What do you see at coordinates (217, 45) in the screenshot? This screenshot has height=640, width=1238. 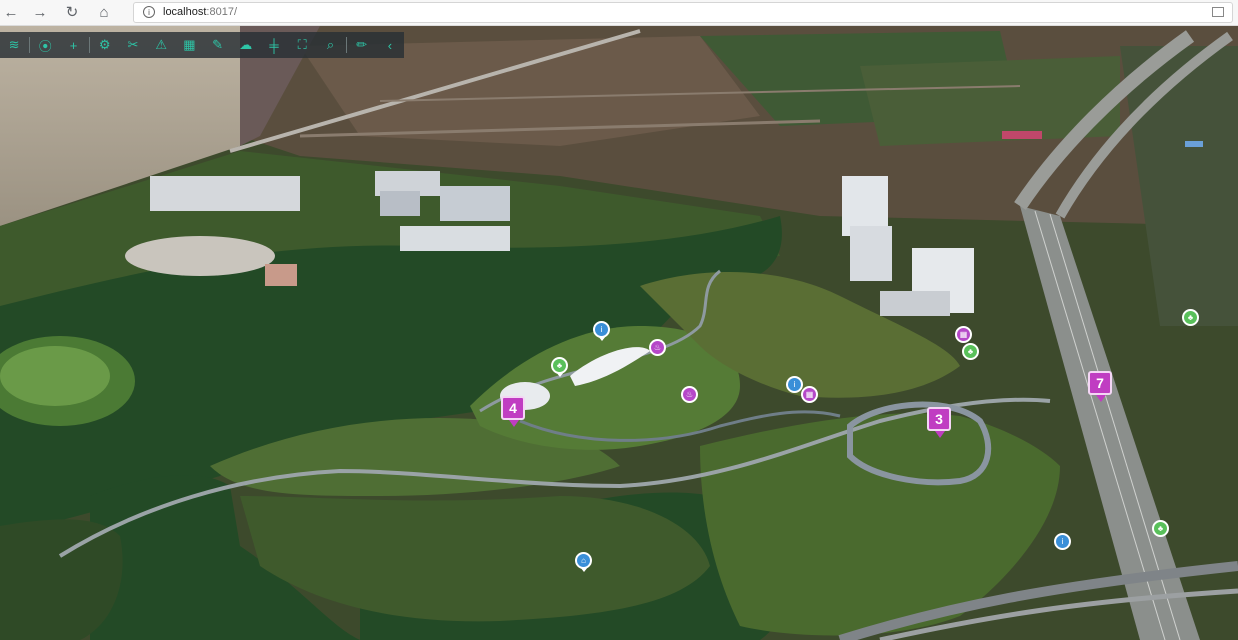 I see `pencil-icon: ✎` at bounding box center [217, 45].